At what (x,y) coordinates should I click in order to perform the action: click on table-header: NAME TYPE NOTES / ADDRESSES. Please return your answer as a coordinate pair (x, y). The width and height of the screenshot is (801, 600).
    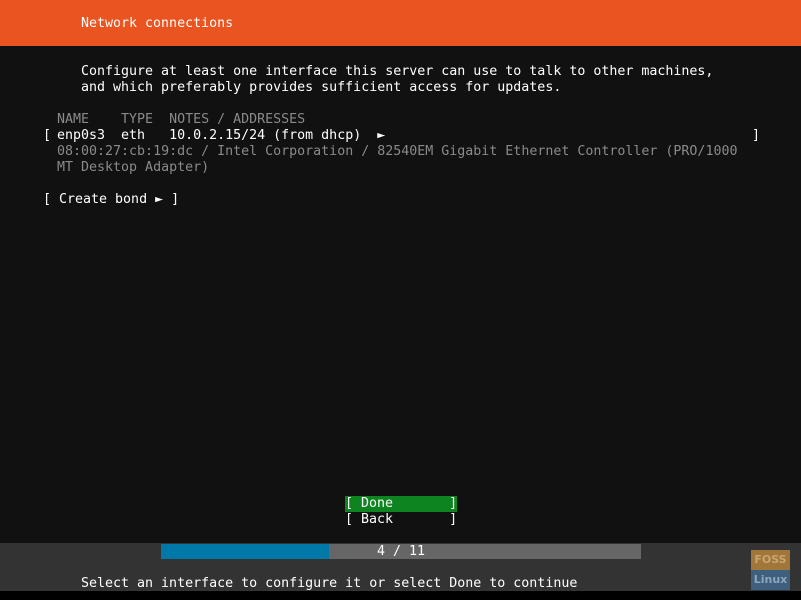
    Looking at the image, I should click on (181, 119).